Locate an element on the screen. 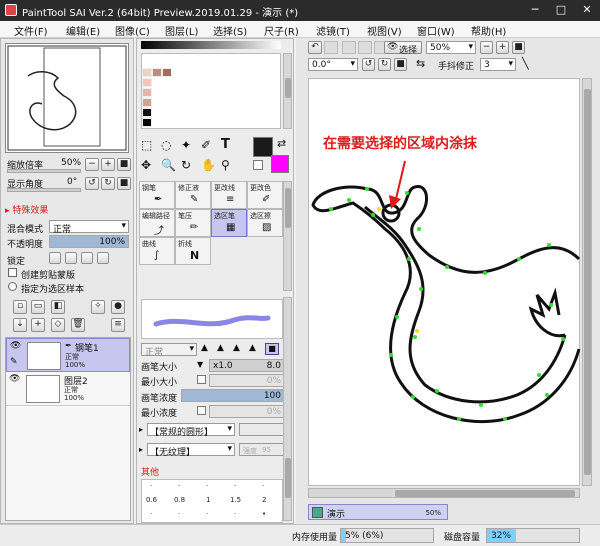 This screenshot has width=600, height=546. menu-select: 选择(S) is located at coordinates (230, 30).